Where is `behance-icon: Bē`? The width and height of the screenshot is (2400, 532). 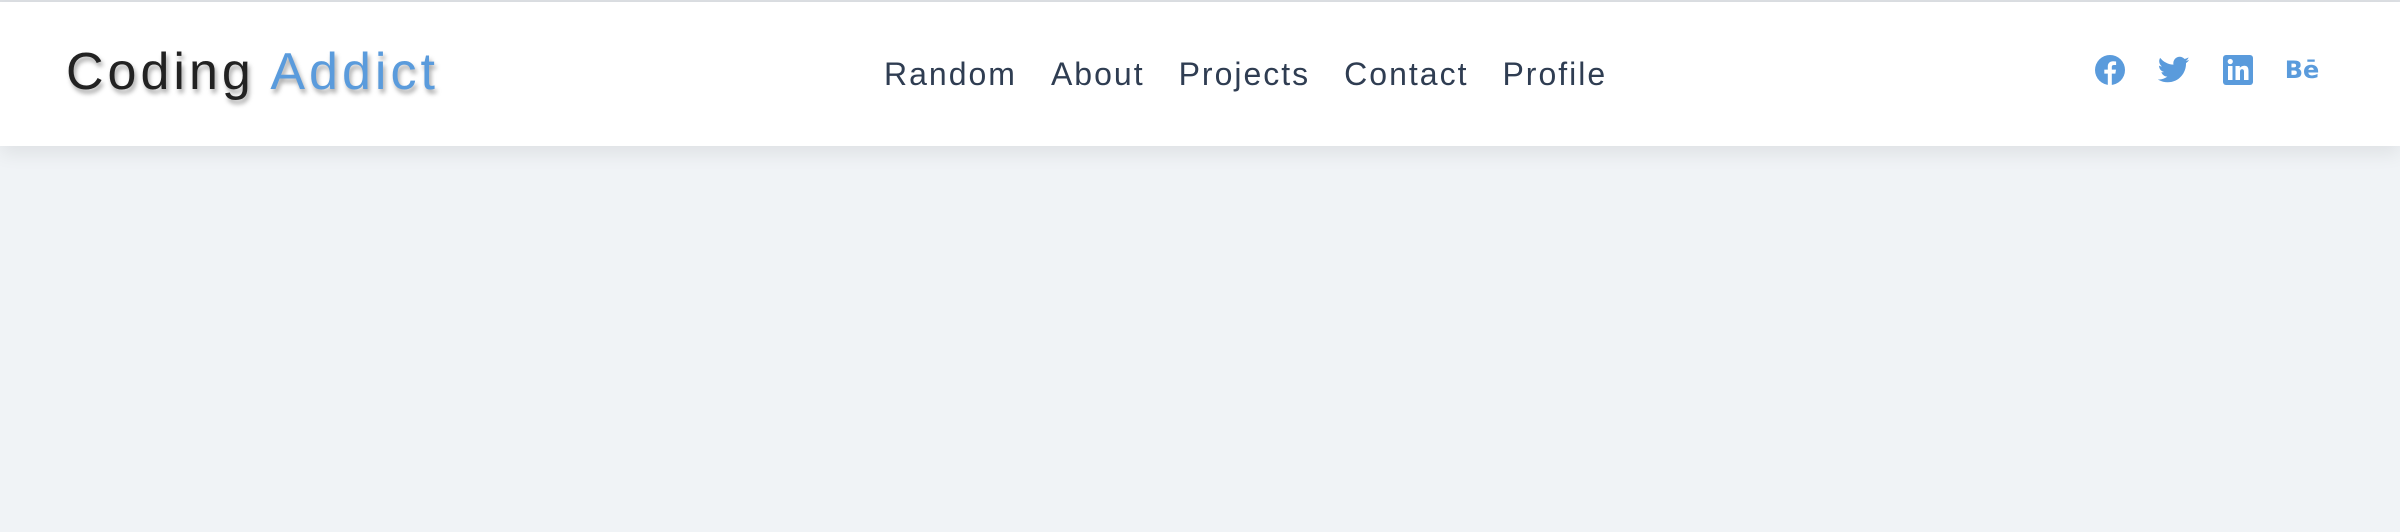
behance-icon: Bē is located at coordinates (2302, 70).